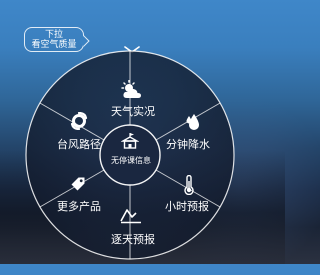 This screenshot has width=320, height=275. I want to click on raindrop-icon, so click(192, 122).